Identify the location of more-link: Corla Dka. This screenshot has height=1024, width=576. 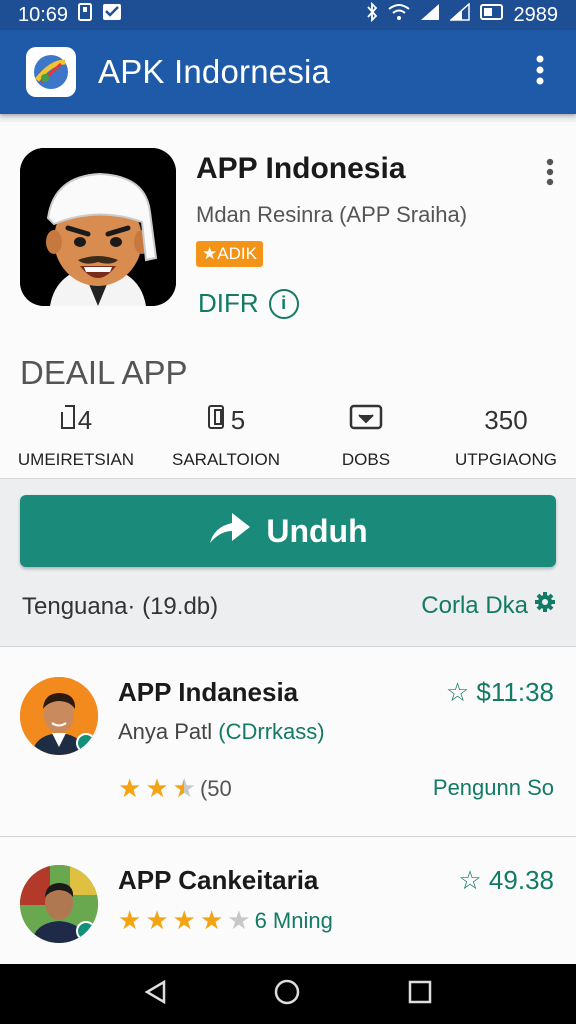
(488, 605).